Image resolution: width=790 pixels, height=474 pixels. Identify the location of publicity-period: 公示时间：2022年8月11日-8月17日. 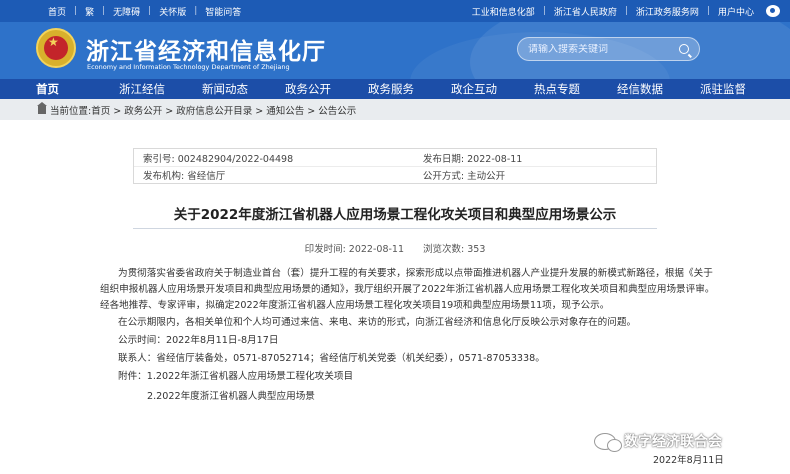
(198, 341).